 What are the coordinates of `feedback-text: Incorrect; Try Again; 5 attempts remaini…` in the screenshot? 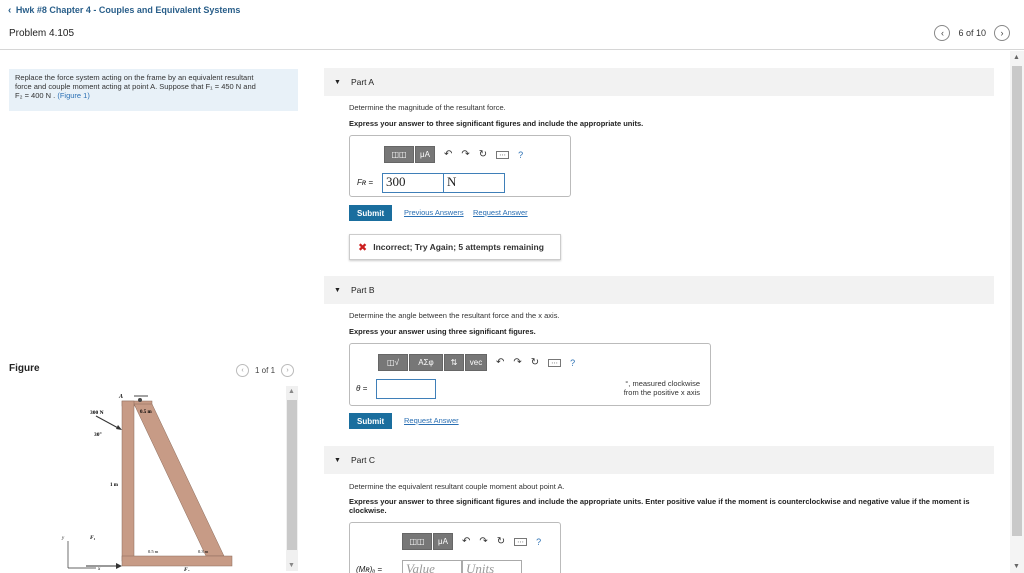 It's located at (458, 247).